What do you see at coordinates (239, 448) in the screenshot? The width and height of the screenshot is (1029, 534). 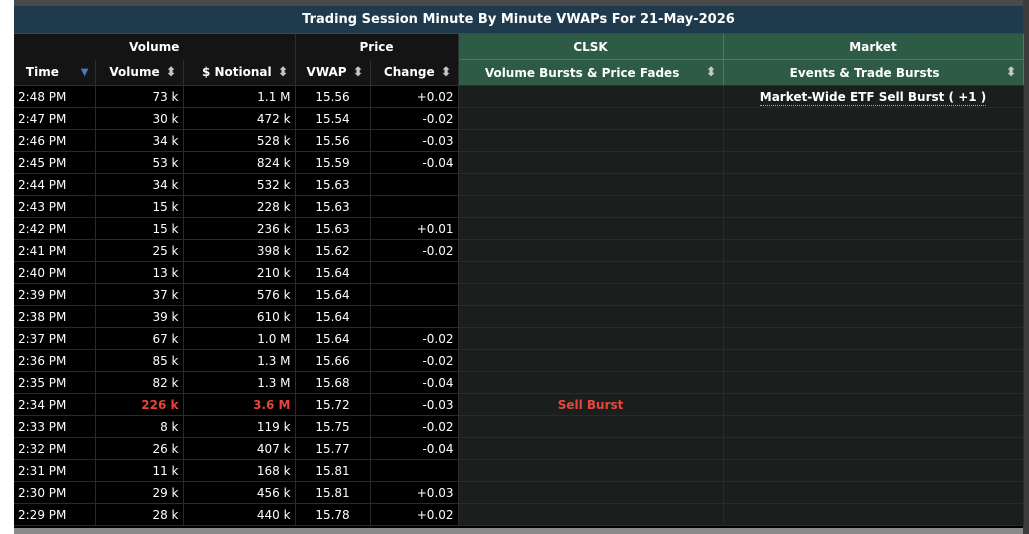 I see `cell-notional: 407 k` at bounding box center [239, 448].